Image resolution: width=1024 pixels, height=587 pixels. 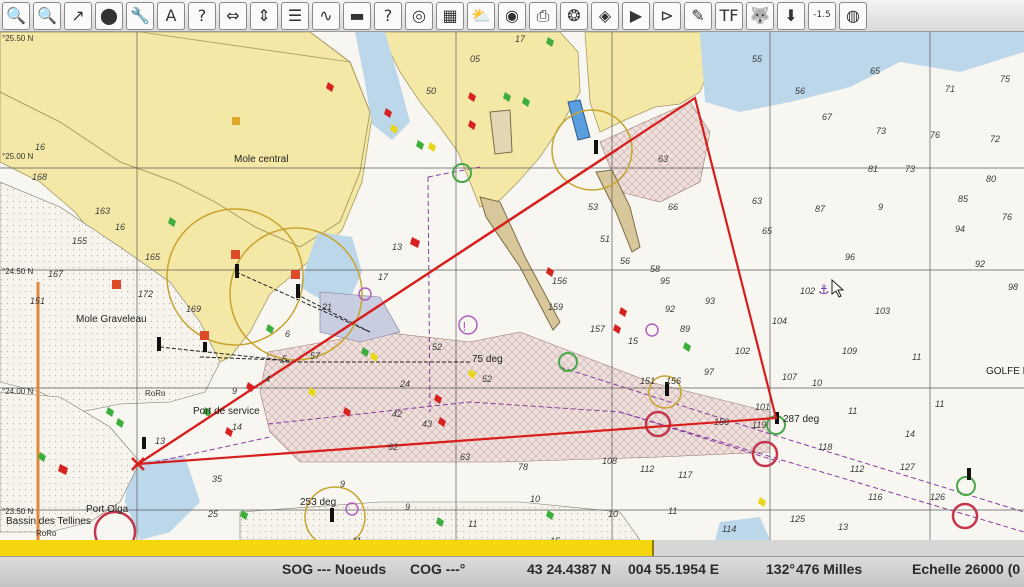 What do you see at coordinates (759, 425) in the screenshot?
I see `sounding-label: 119` at bounding box center [759, 425].